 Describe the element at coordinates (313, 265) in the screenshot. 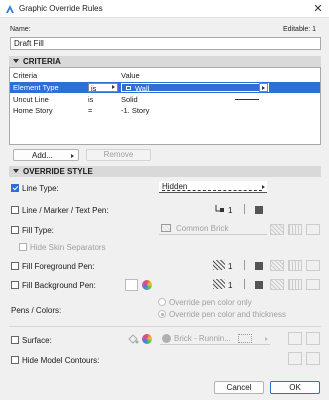

I see `fg-distortion-icon` at that location.